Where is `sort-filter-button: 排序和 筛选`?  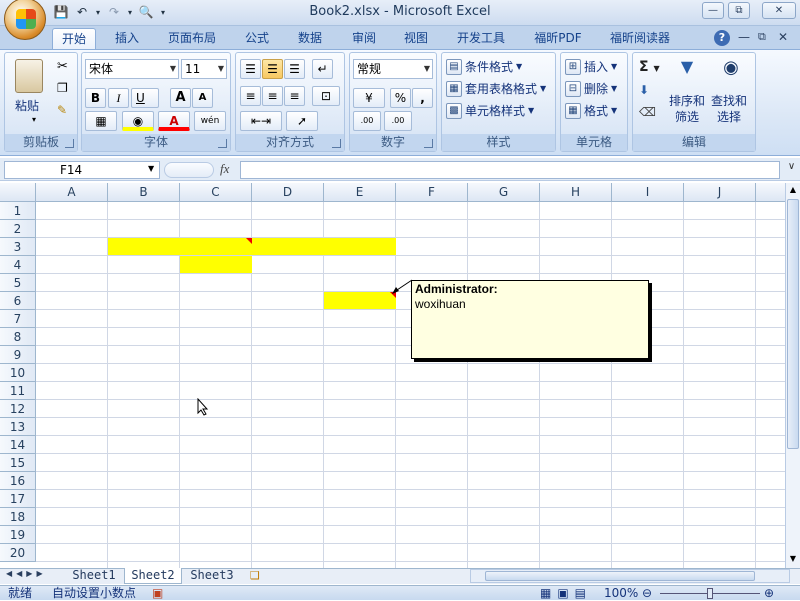 sort-filter-button: 排序和 筛选 is located at coordinates (687, 109).